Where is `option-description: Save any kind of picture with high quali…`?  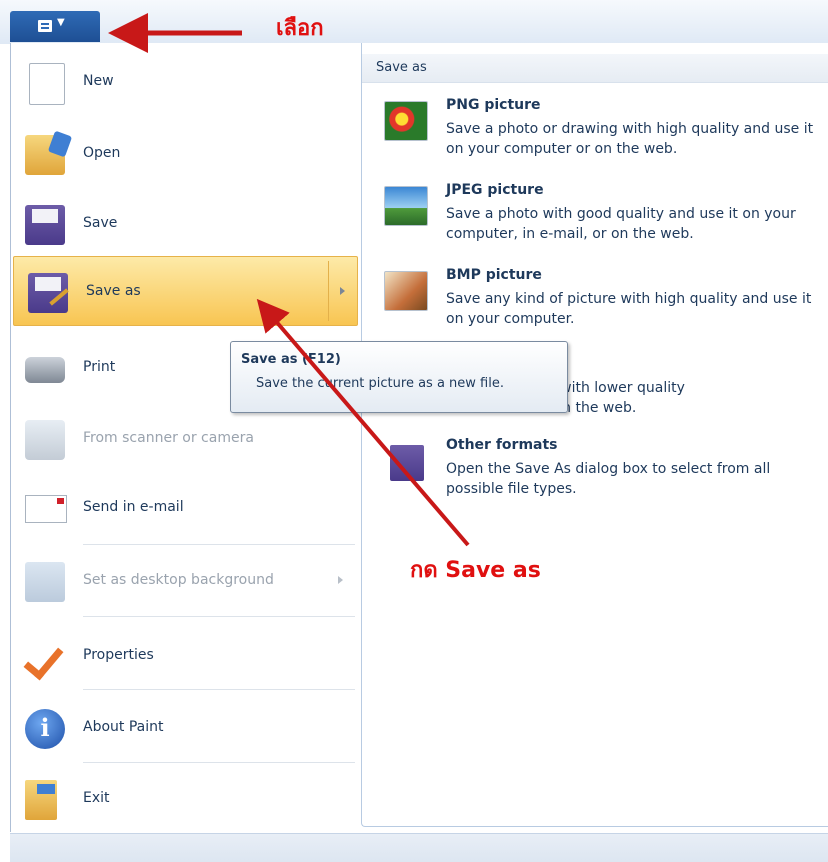 option-description: Save any kind of picture with high quali… is located at coordinates (629, 309).